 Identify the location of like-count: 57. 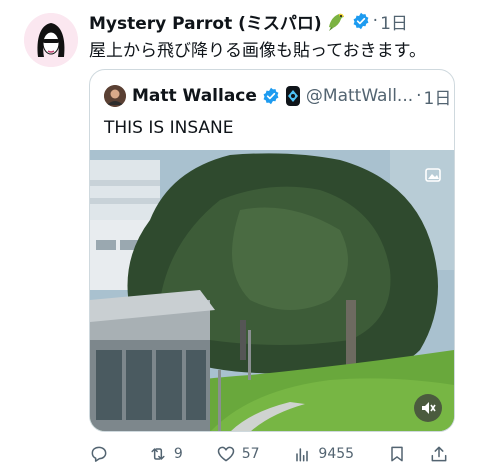
(250, 454).